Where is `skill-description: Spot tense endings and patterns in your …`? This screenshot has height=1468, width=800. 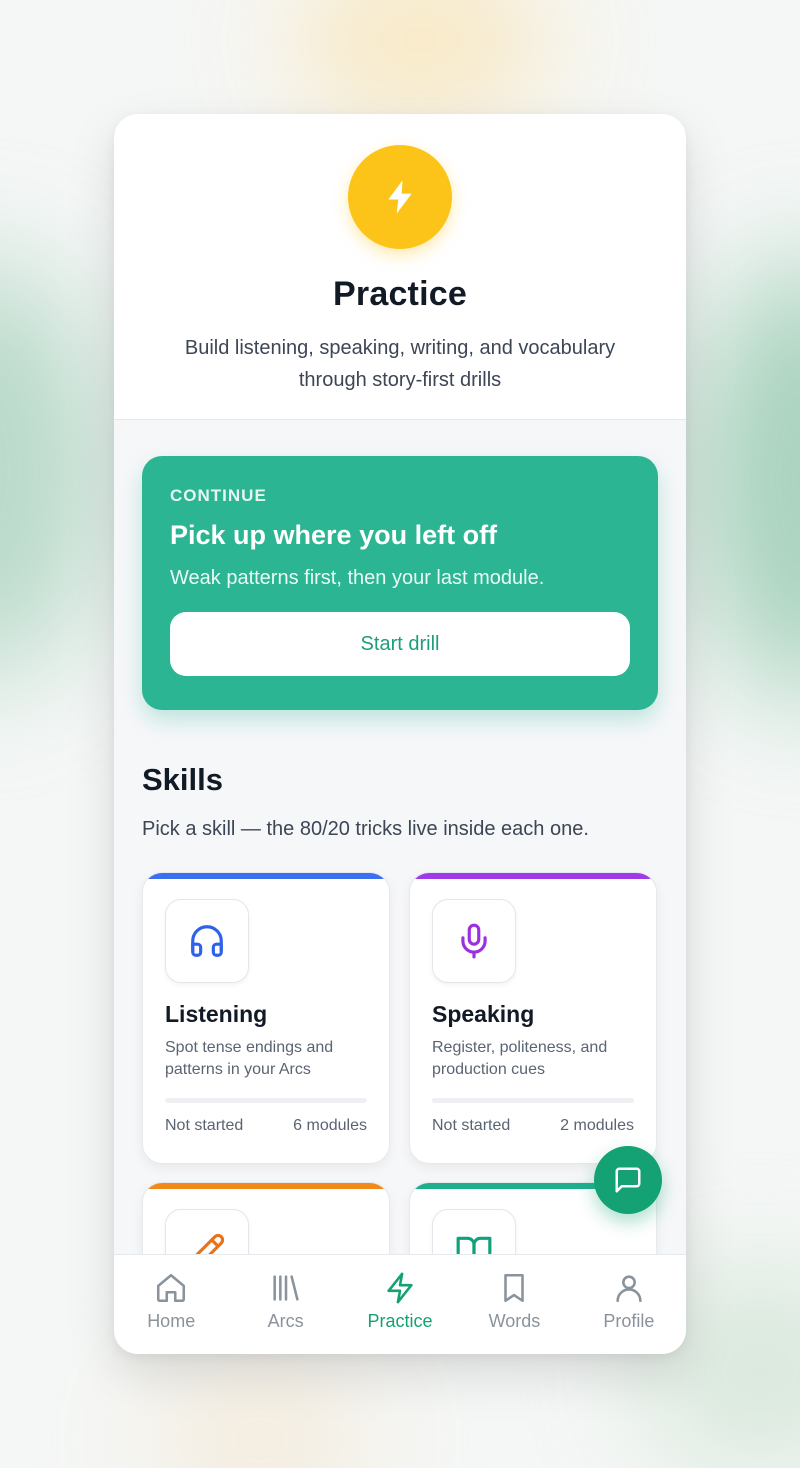 skill-description: Spot tense endings and patterns in your … is located at coordinates (249, 1058).